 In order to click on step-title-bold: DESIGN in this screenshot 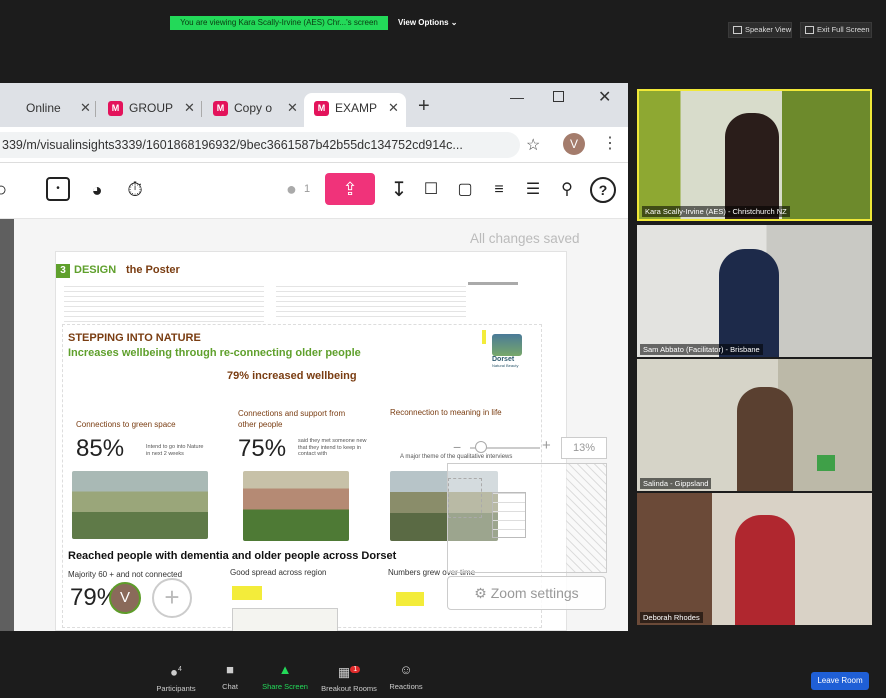, I will do `click(95, 270)`.